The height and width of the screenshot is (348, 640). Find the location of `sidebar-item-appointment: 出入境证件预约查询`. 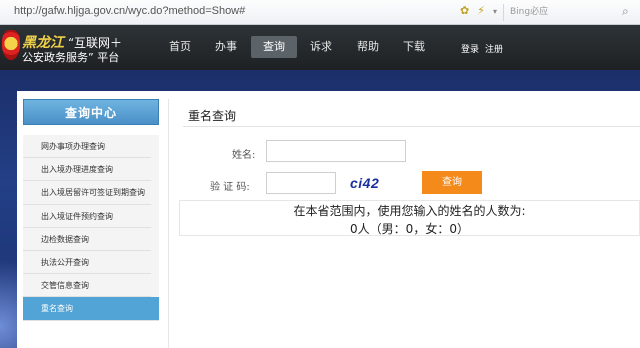

sidebar-item-appointment: 出入境证件预约查询 is located at coordinates (87, 216).